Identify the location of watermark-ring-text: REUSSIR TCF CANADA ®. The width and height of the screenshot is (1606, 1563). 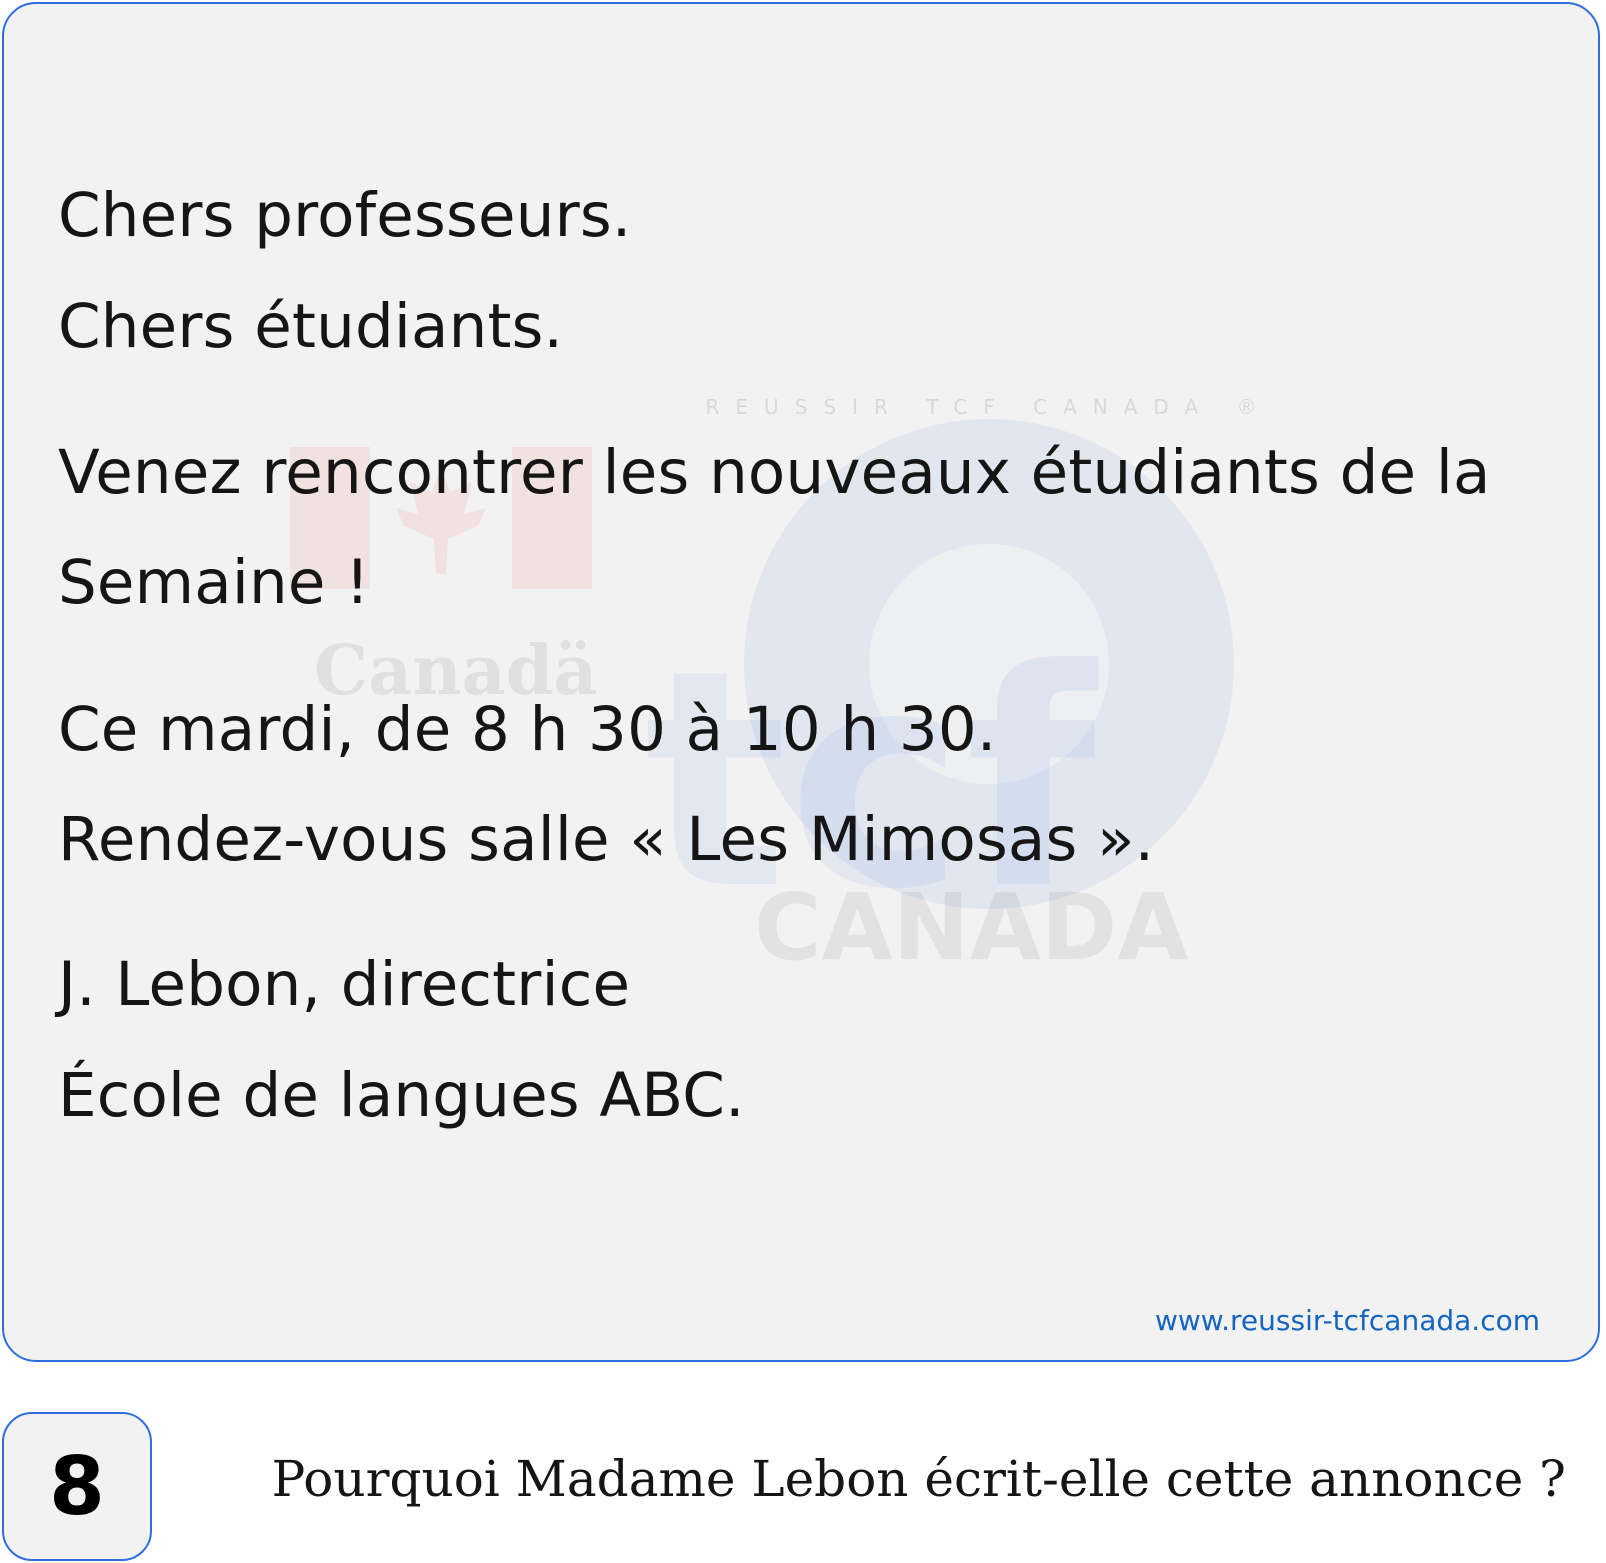
(989, 407).